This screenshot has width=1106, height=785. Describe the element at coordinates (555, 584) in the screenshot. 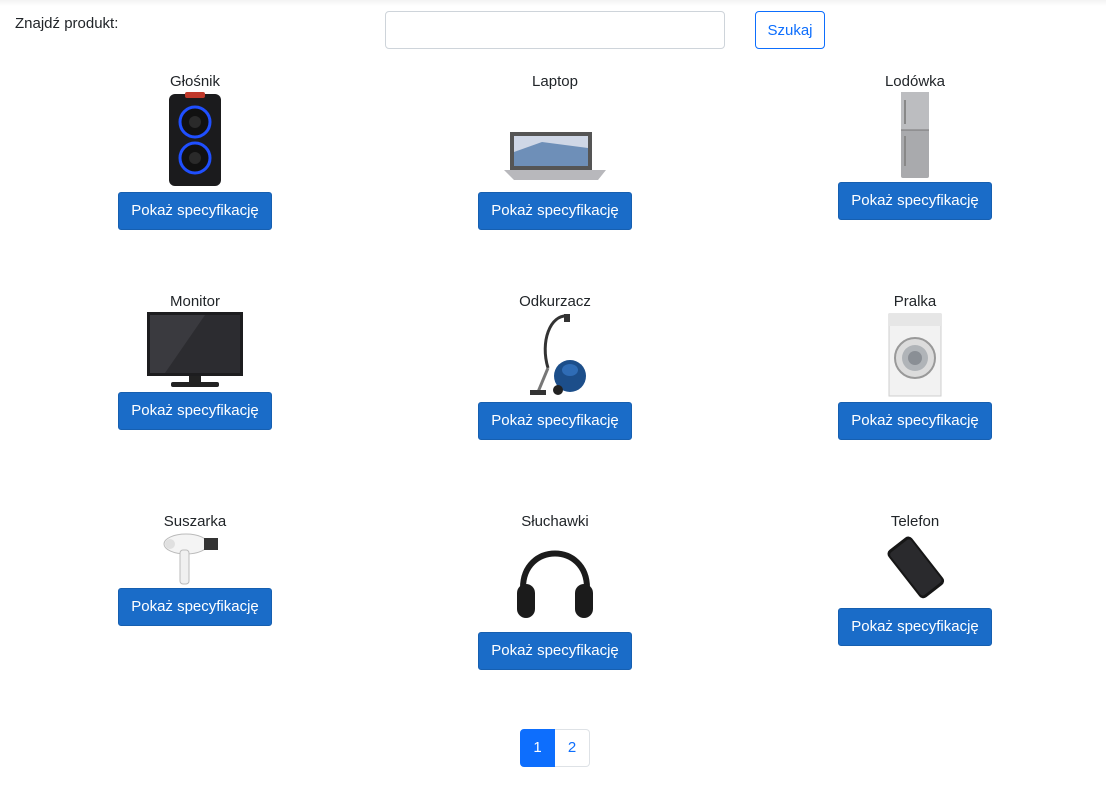

I see `headphones-image` at that location.